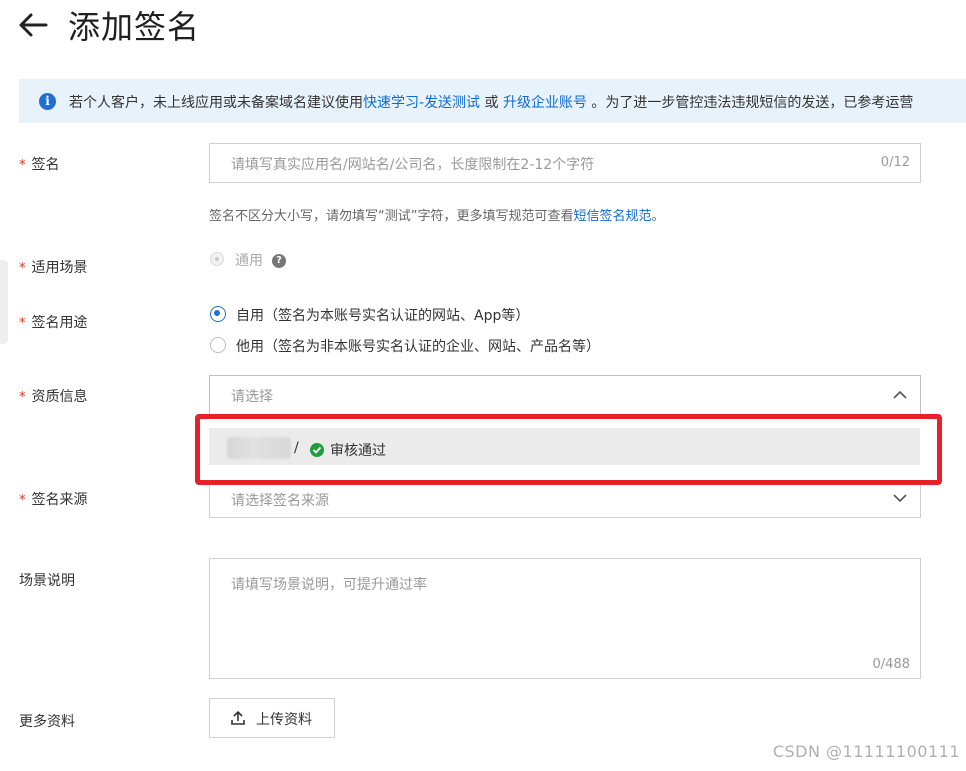 This screenshot has width=966, height=771. I want to click on signature-input: 请填写真实应用名/网站名/公司名，长度限制在2-12个字符 0/12, so click(565, 163).